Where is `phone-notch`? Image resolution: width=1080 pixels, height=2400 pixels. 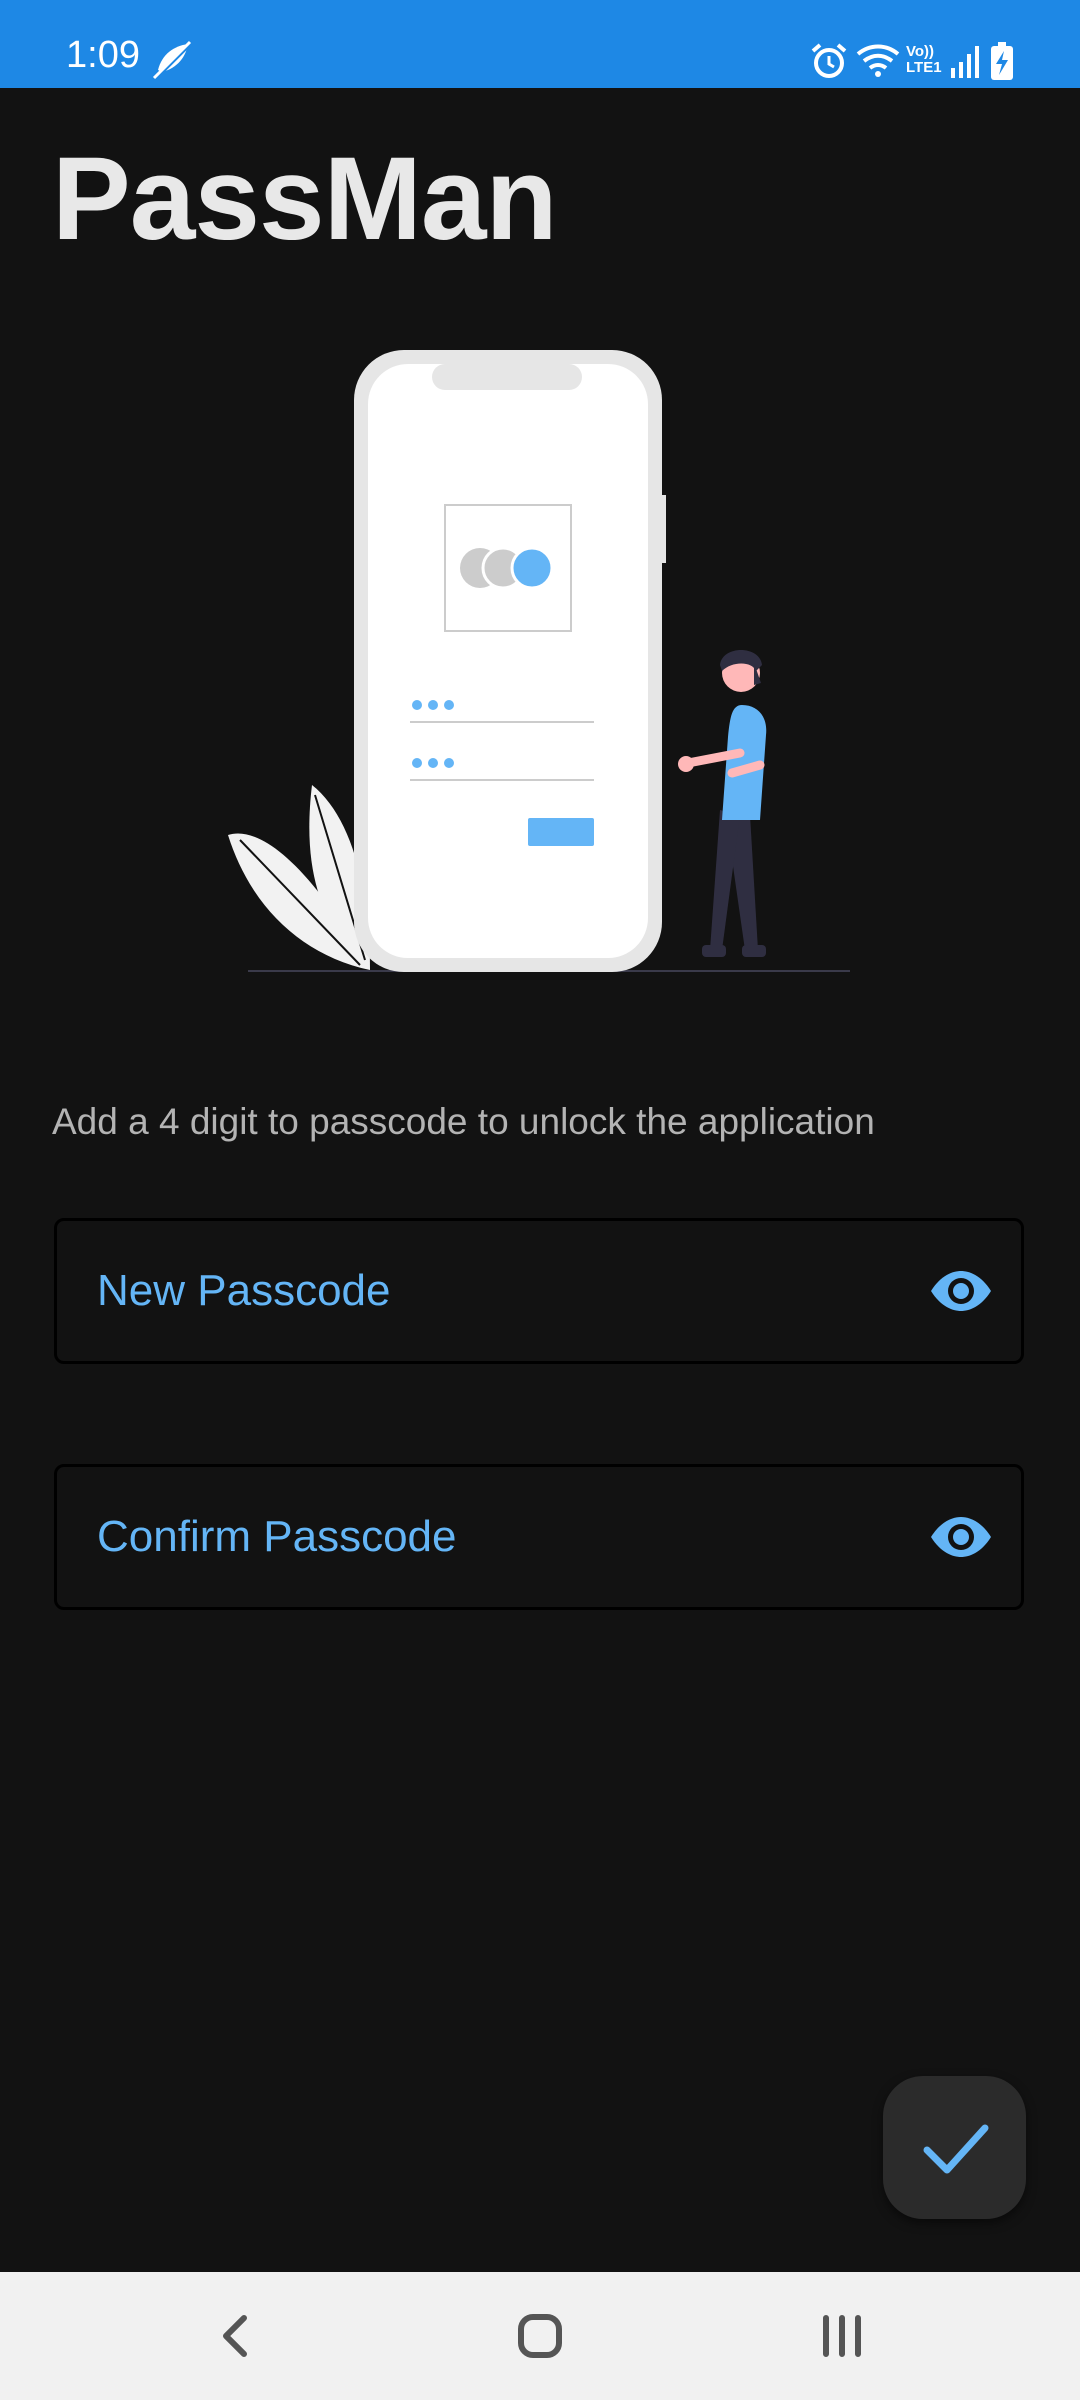 phone-notch is located at coordinates (507, 377).